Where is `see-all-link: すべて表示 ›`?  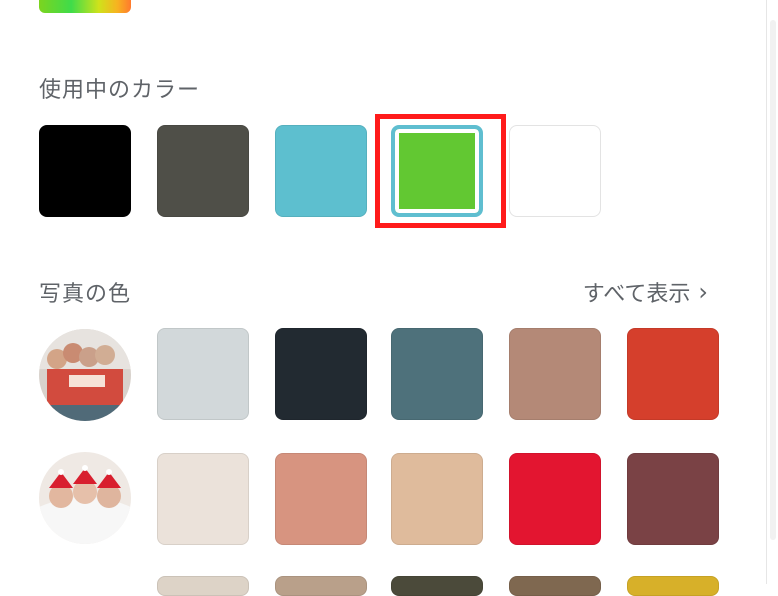
see-all-link: すべて表示 › is located at coordinates (645, 292).